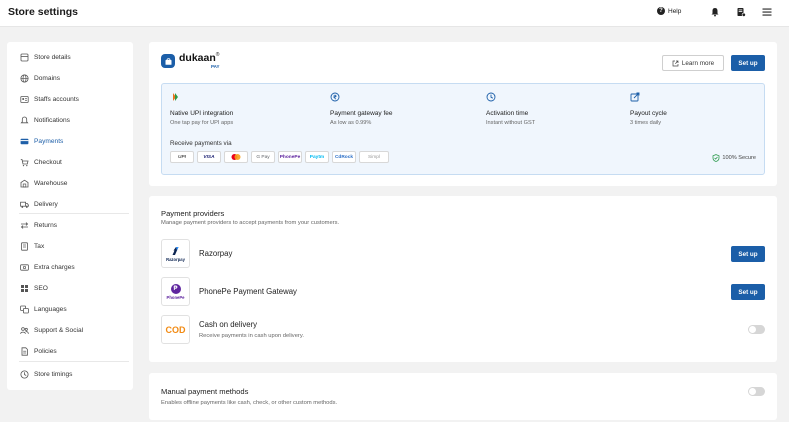  I want to click on provider-name: Cash on delivery, so click(228, 324).